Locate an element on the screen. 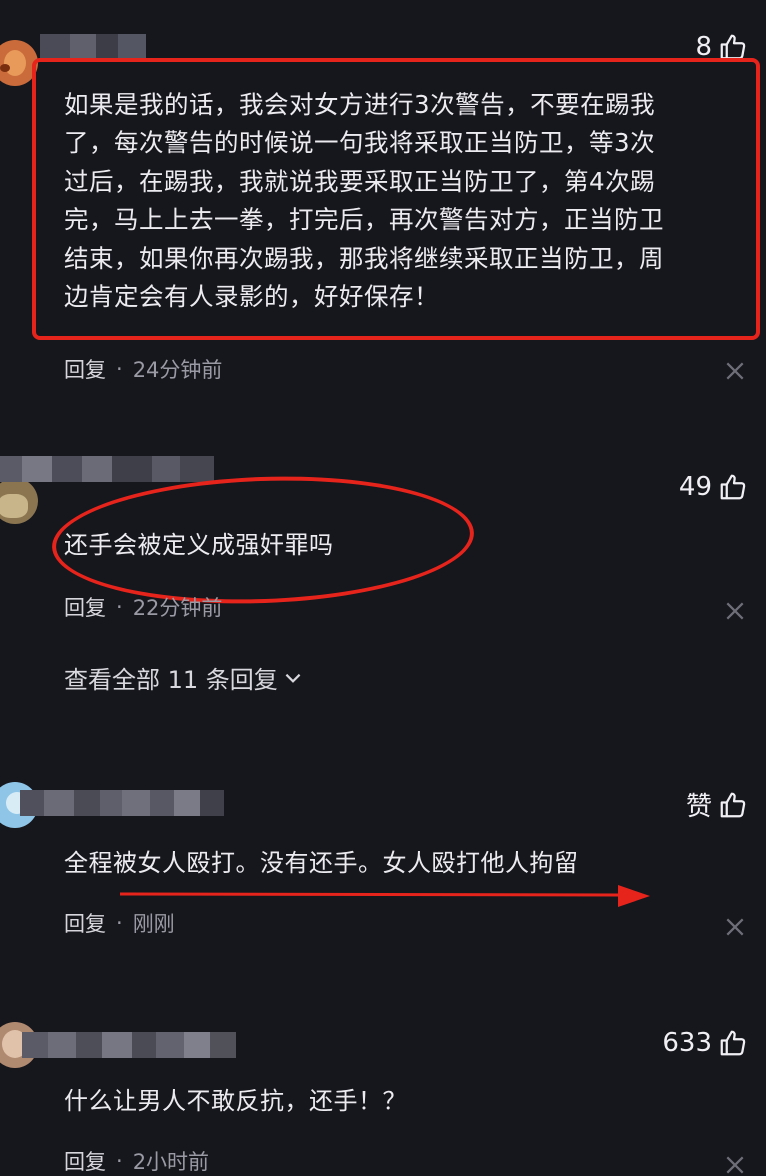 The image size is (766, 1176). comment-text: 什么让男人不敢反抗，还手！？ is located at coordinates (235, 1101).